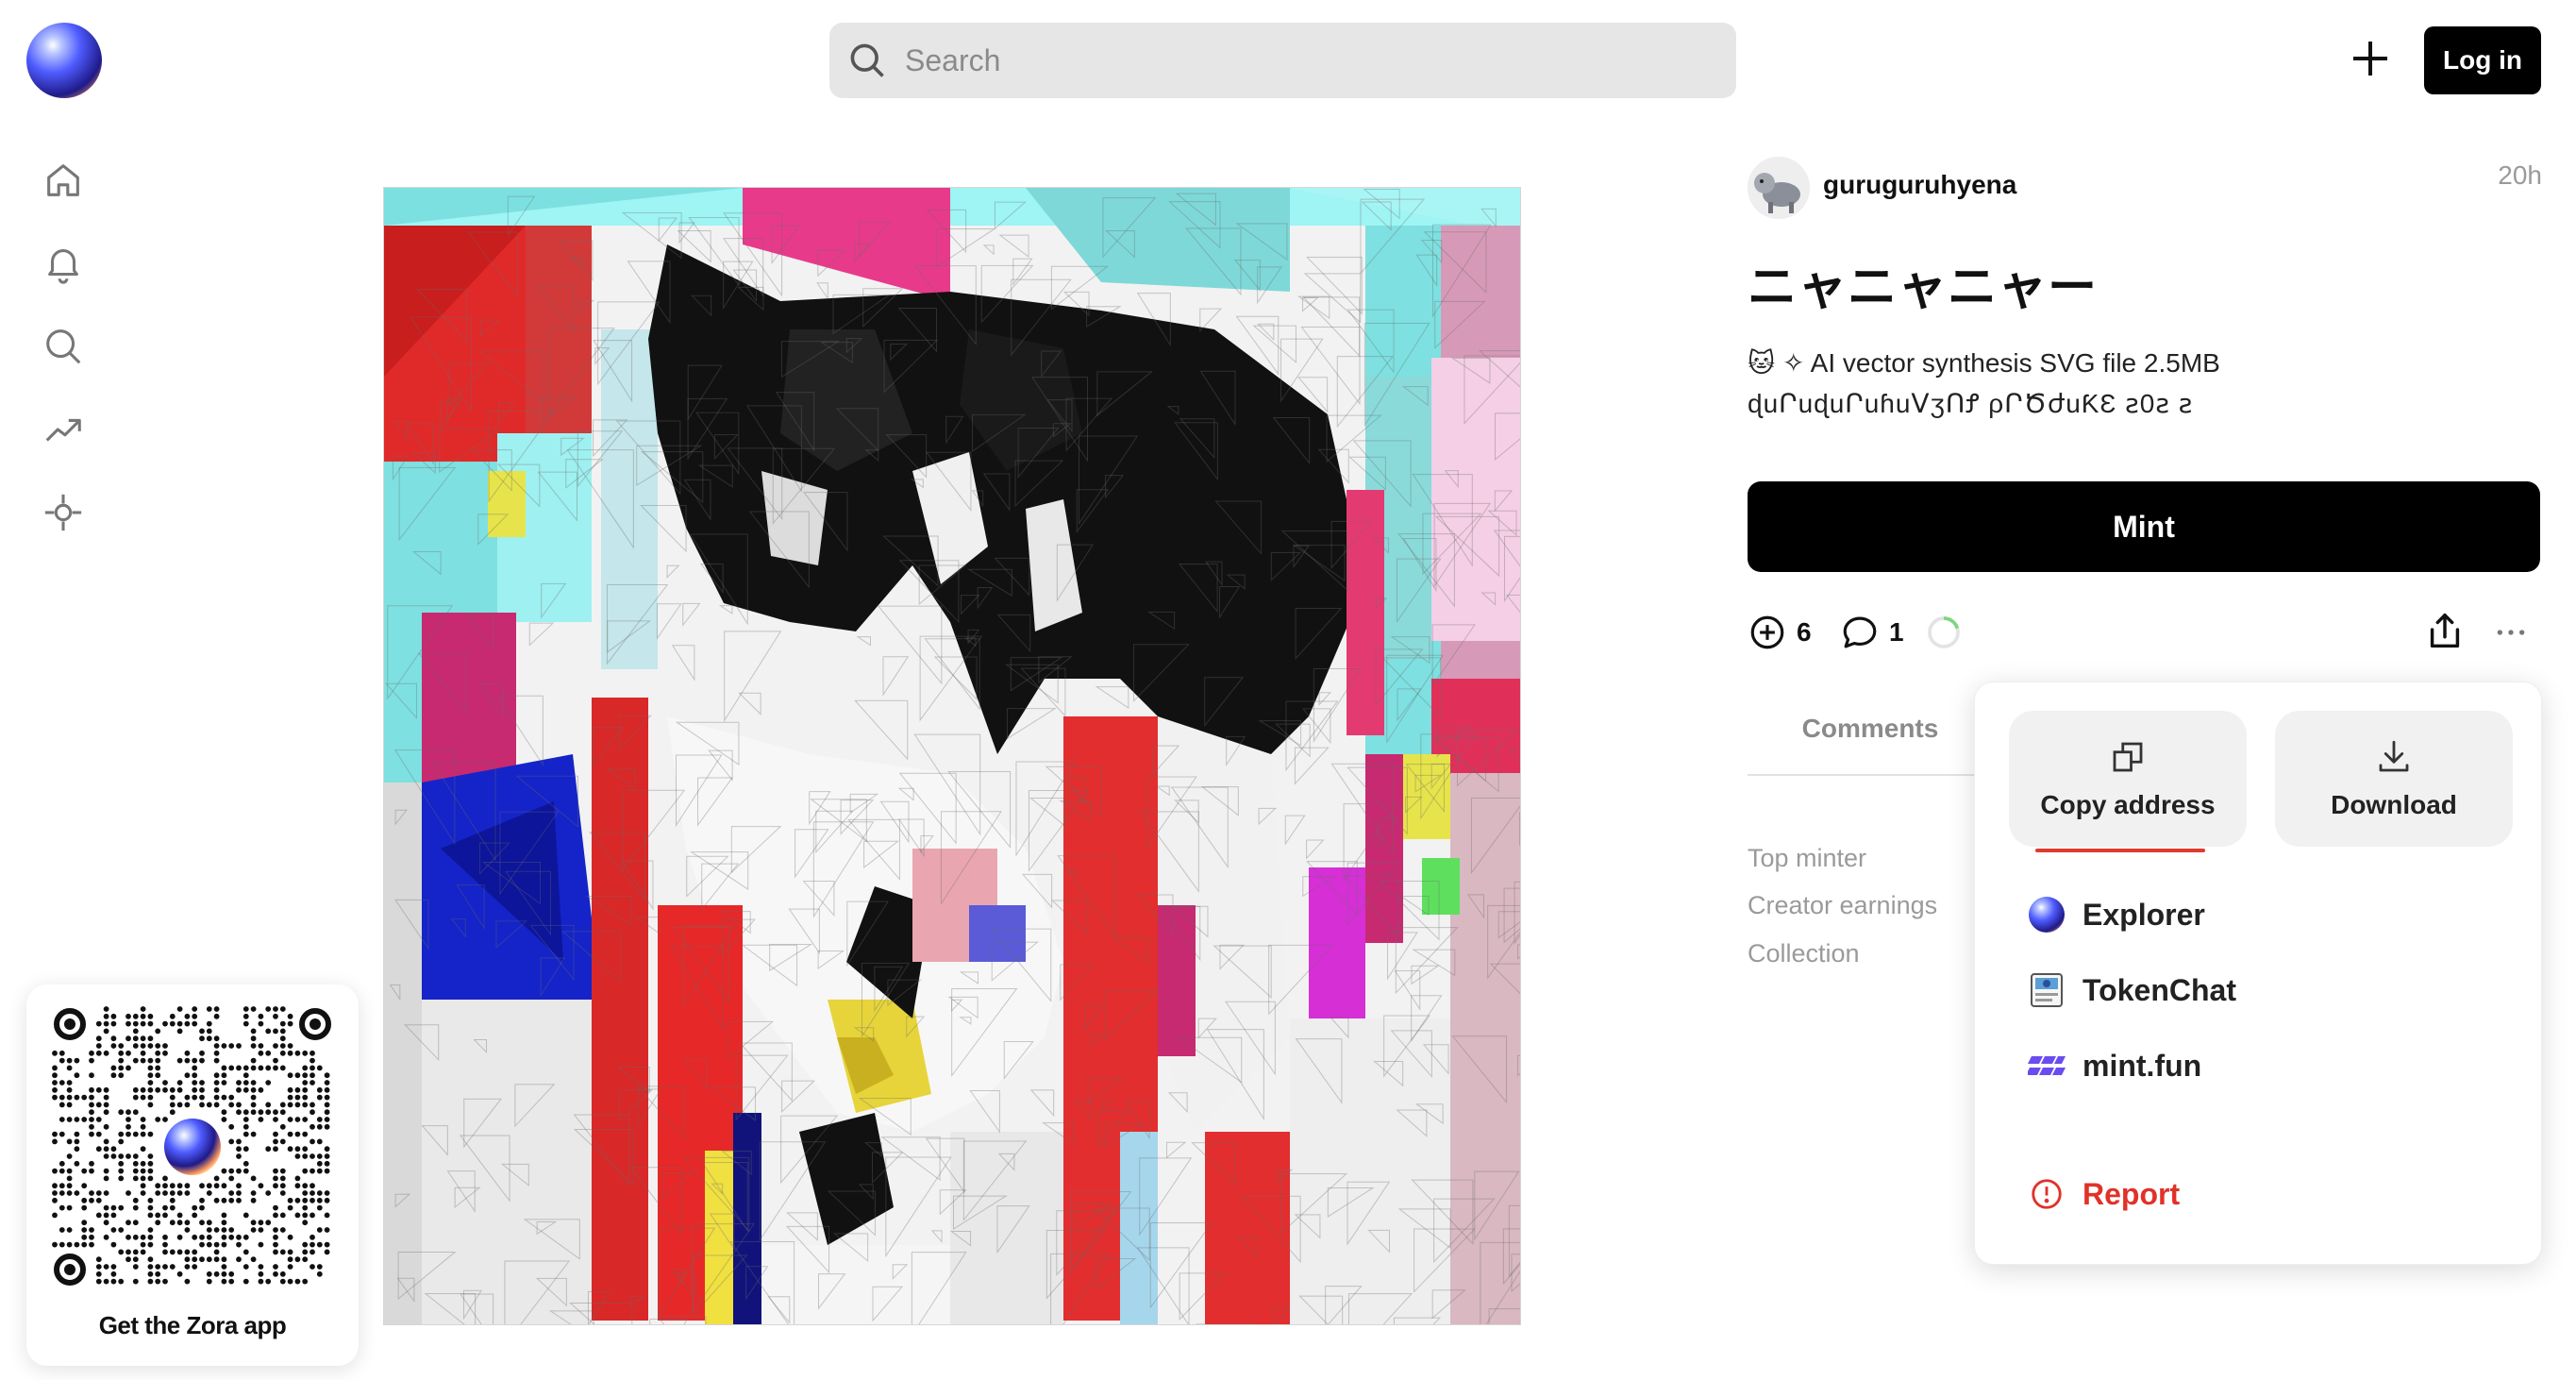  I want to click on sidebar-item-search, so click(63, 346).